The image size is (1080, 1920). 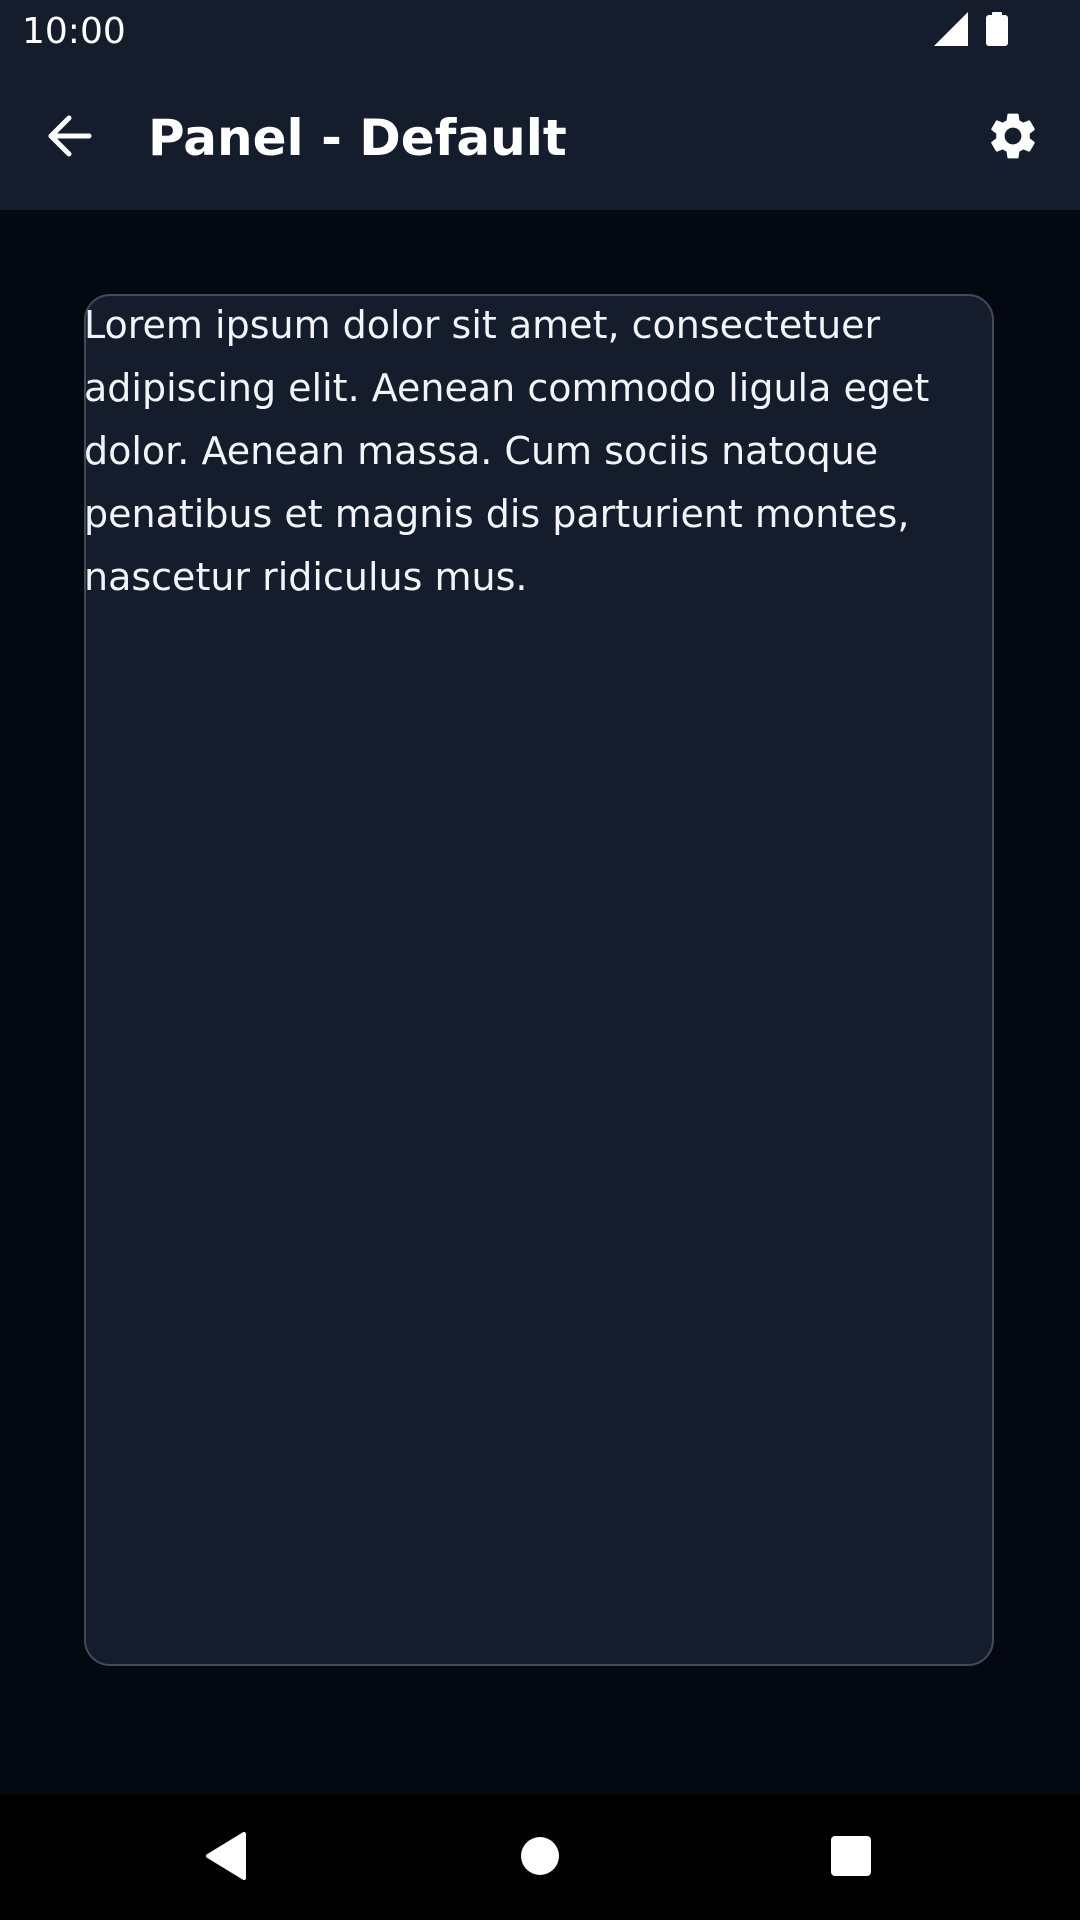 What do you see at coordinates (997, 31) in the screenshot?
I see `battery-icon` at bounding box center [997, 31].